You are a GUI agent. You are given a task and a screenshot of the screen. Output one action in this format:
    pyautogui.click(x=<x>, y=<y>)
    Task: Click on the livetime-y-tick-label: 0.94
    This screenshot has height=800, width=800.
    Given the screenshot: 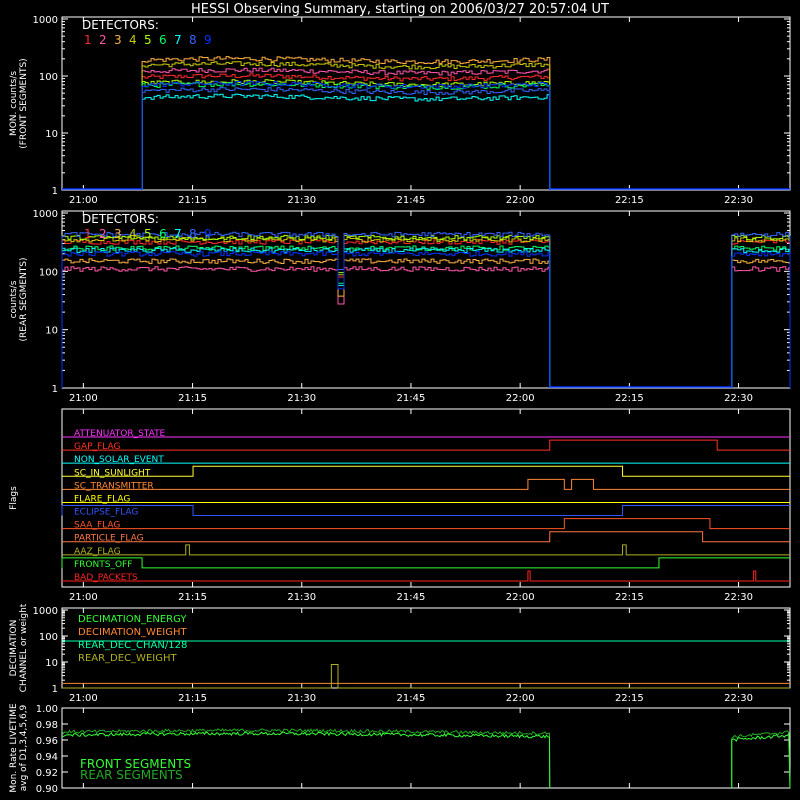 What is the action you would take?
    pyautogui.click(x=47, y=757)
    